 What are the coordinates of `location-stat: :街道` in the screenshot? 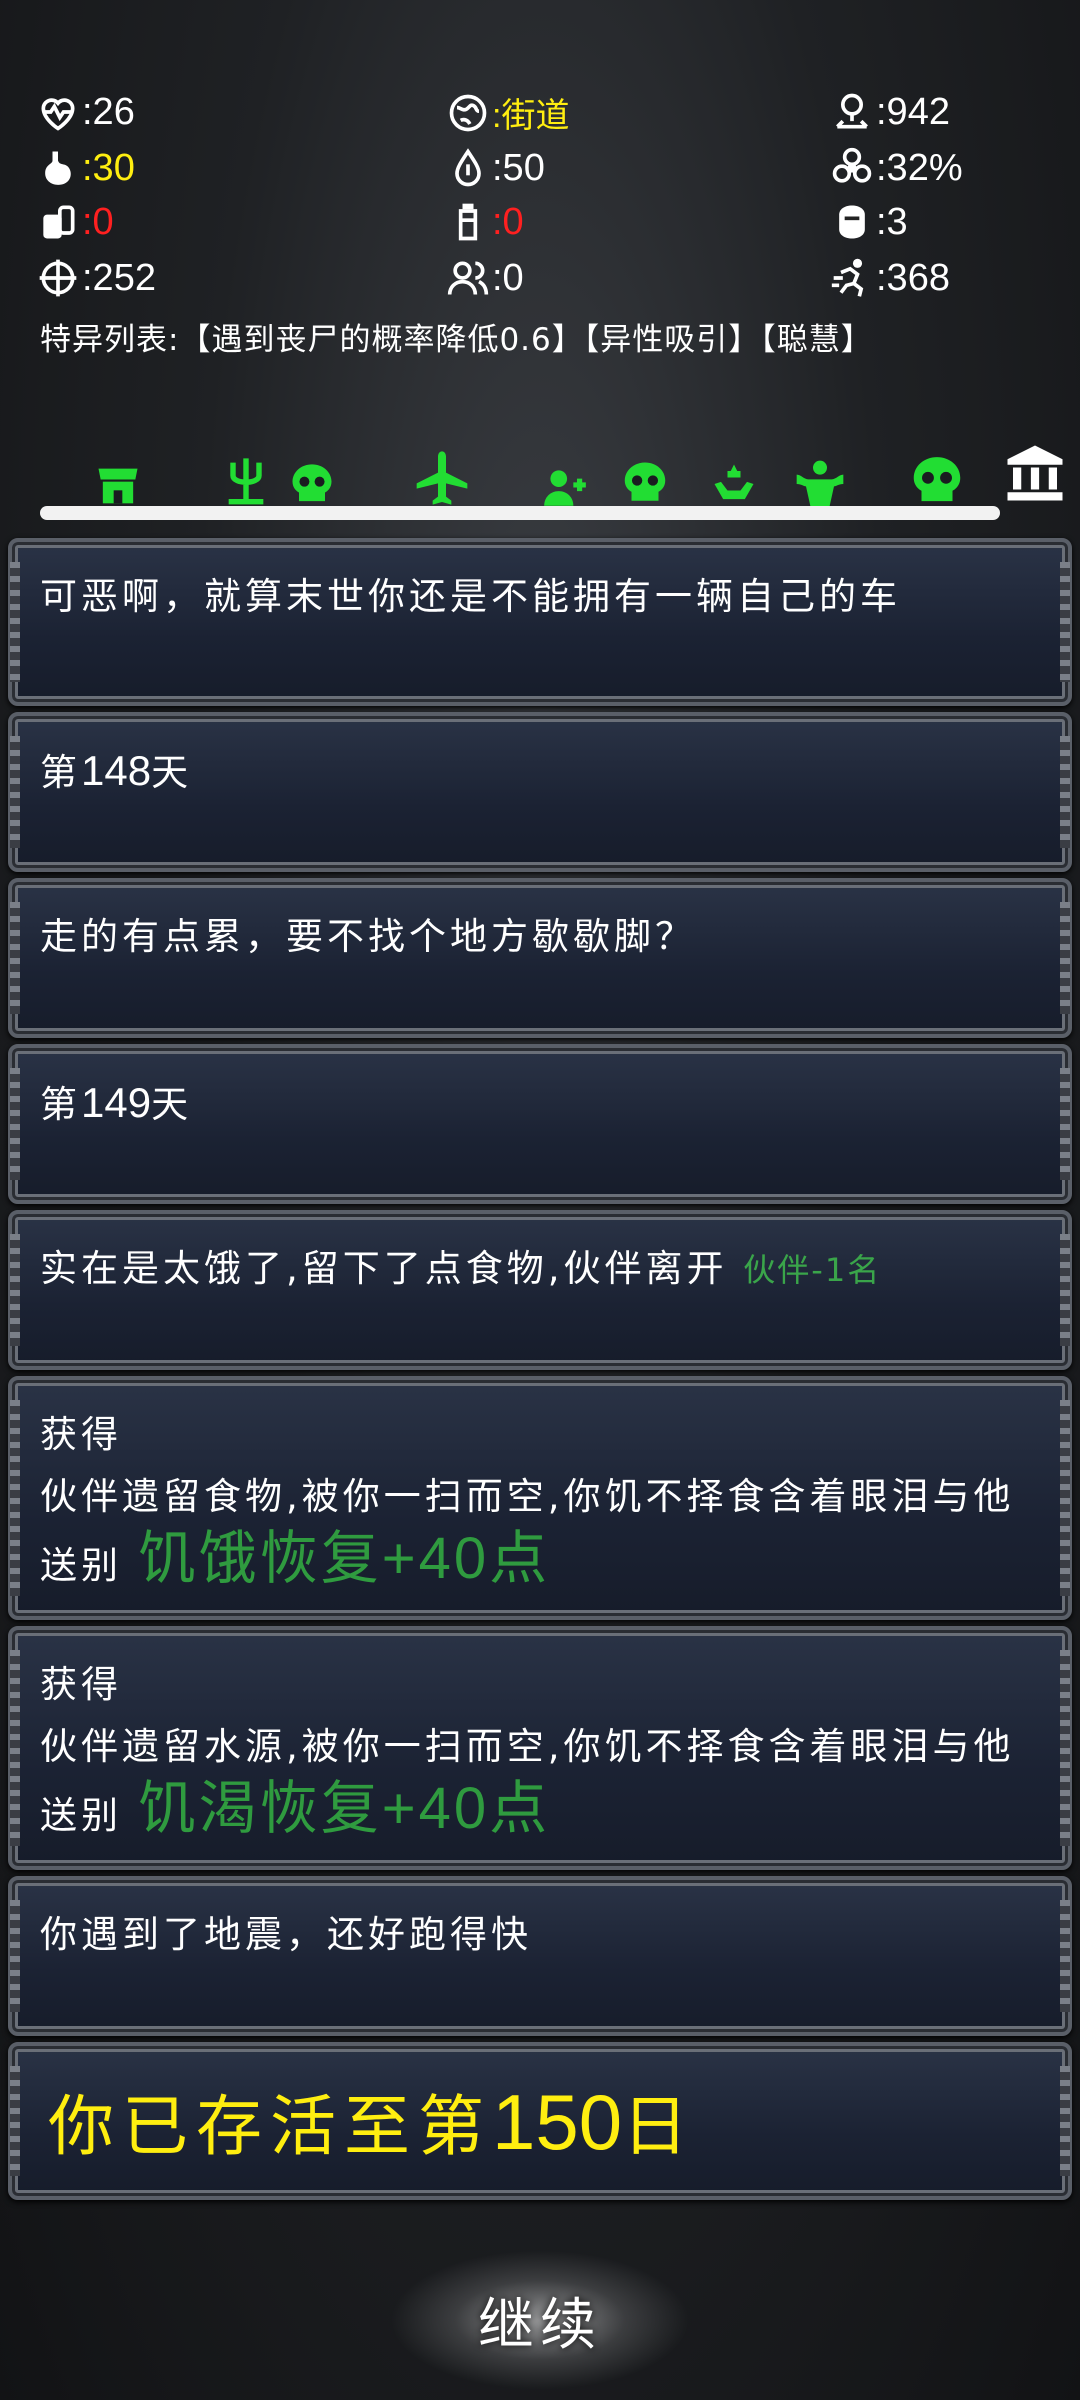 It's located at (507, 112).